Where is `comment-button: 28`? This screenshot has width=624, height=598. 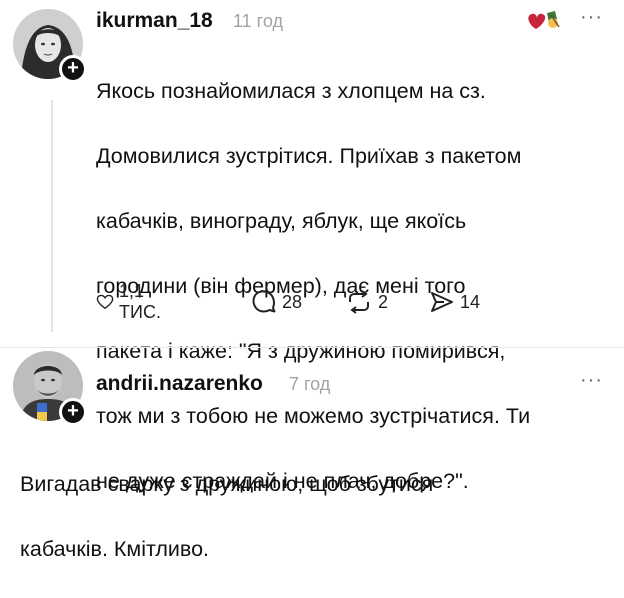 comment-button: 28 is located at coordinates (276, 302).